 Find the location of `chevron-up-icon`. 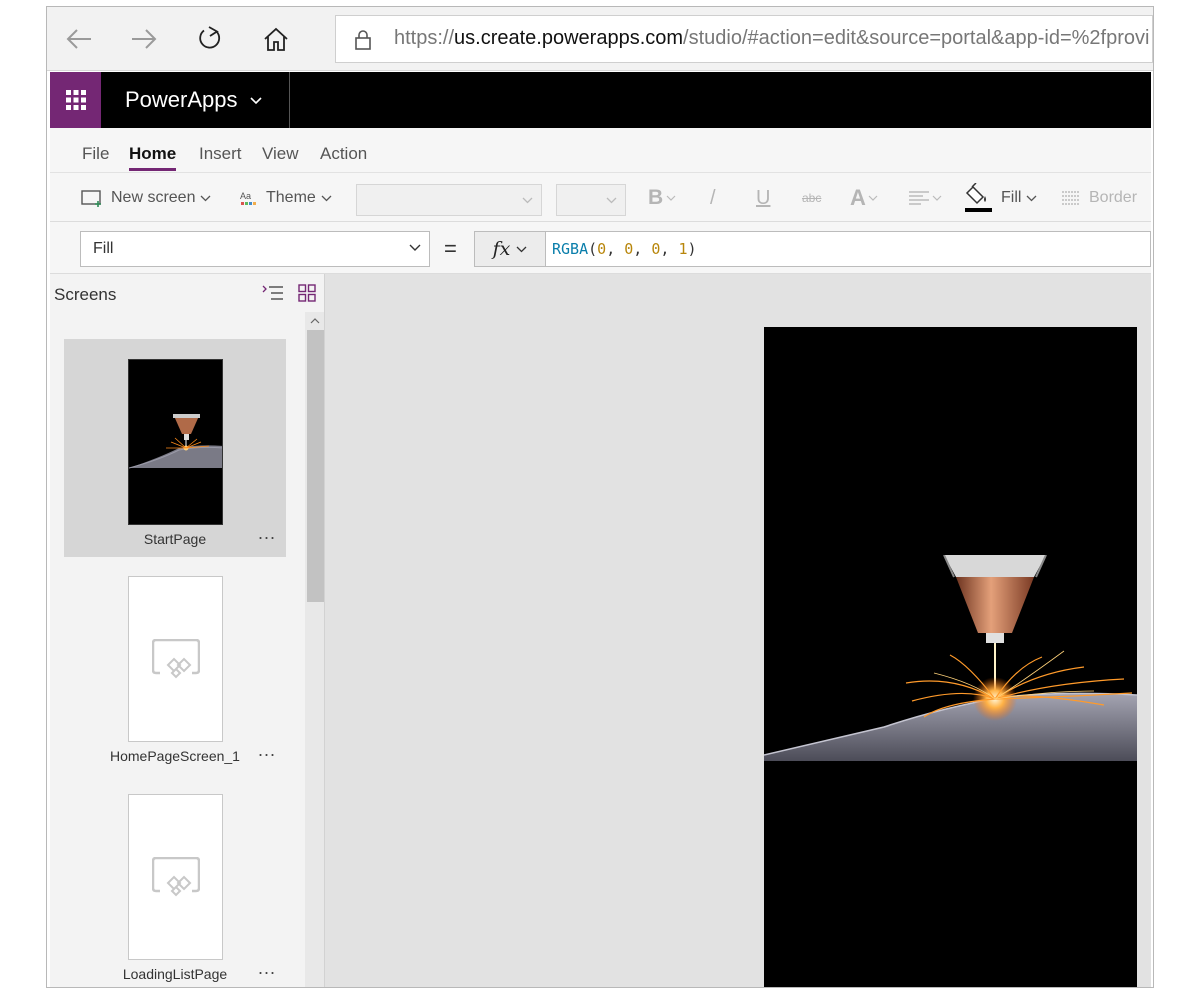

chevron-up-icon is located at coordinates (314, 321).